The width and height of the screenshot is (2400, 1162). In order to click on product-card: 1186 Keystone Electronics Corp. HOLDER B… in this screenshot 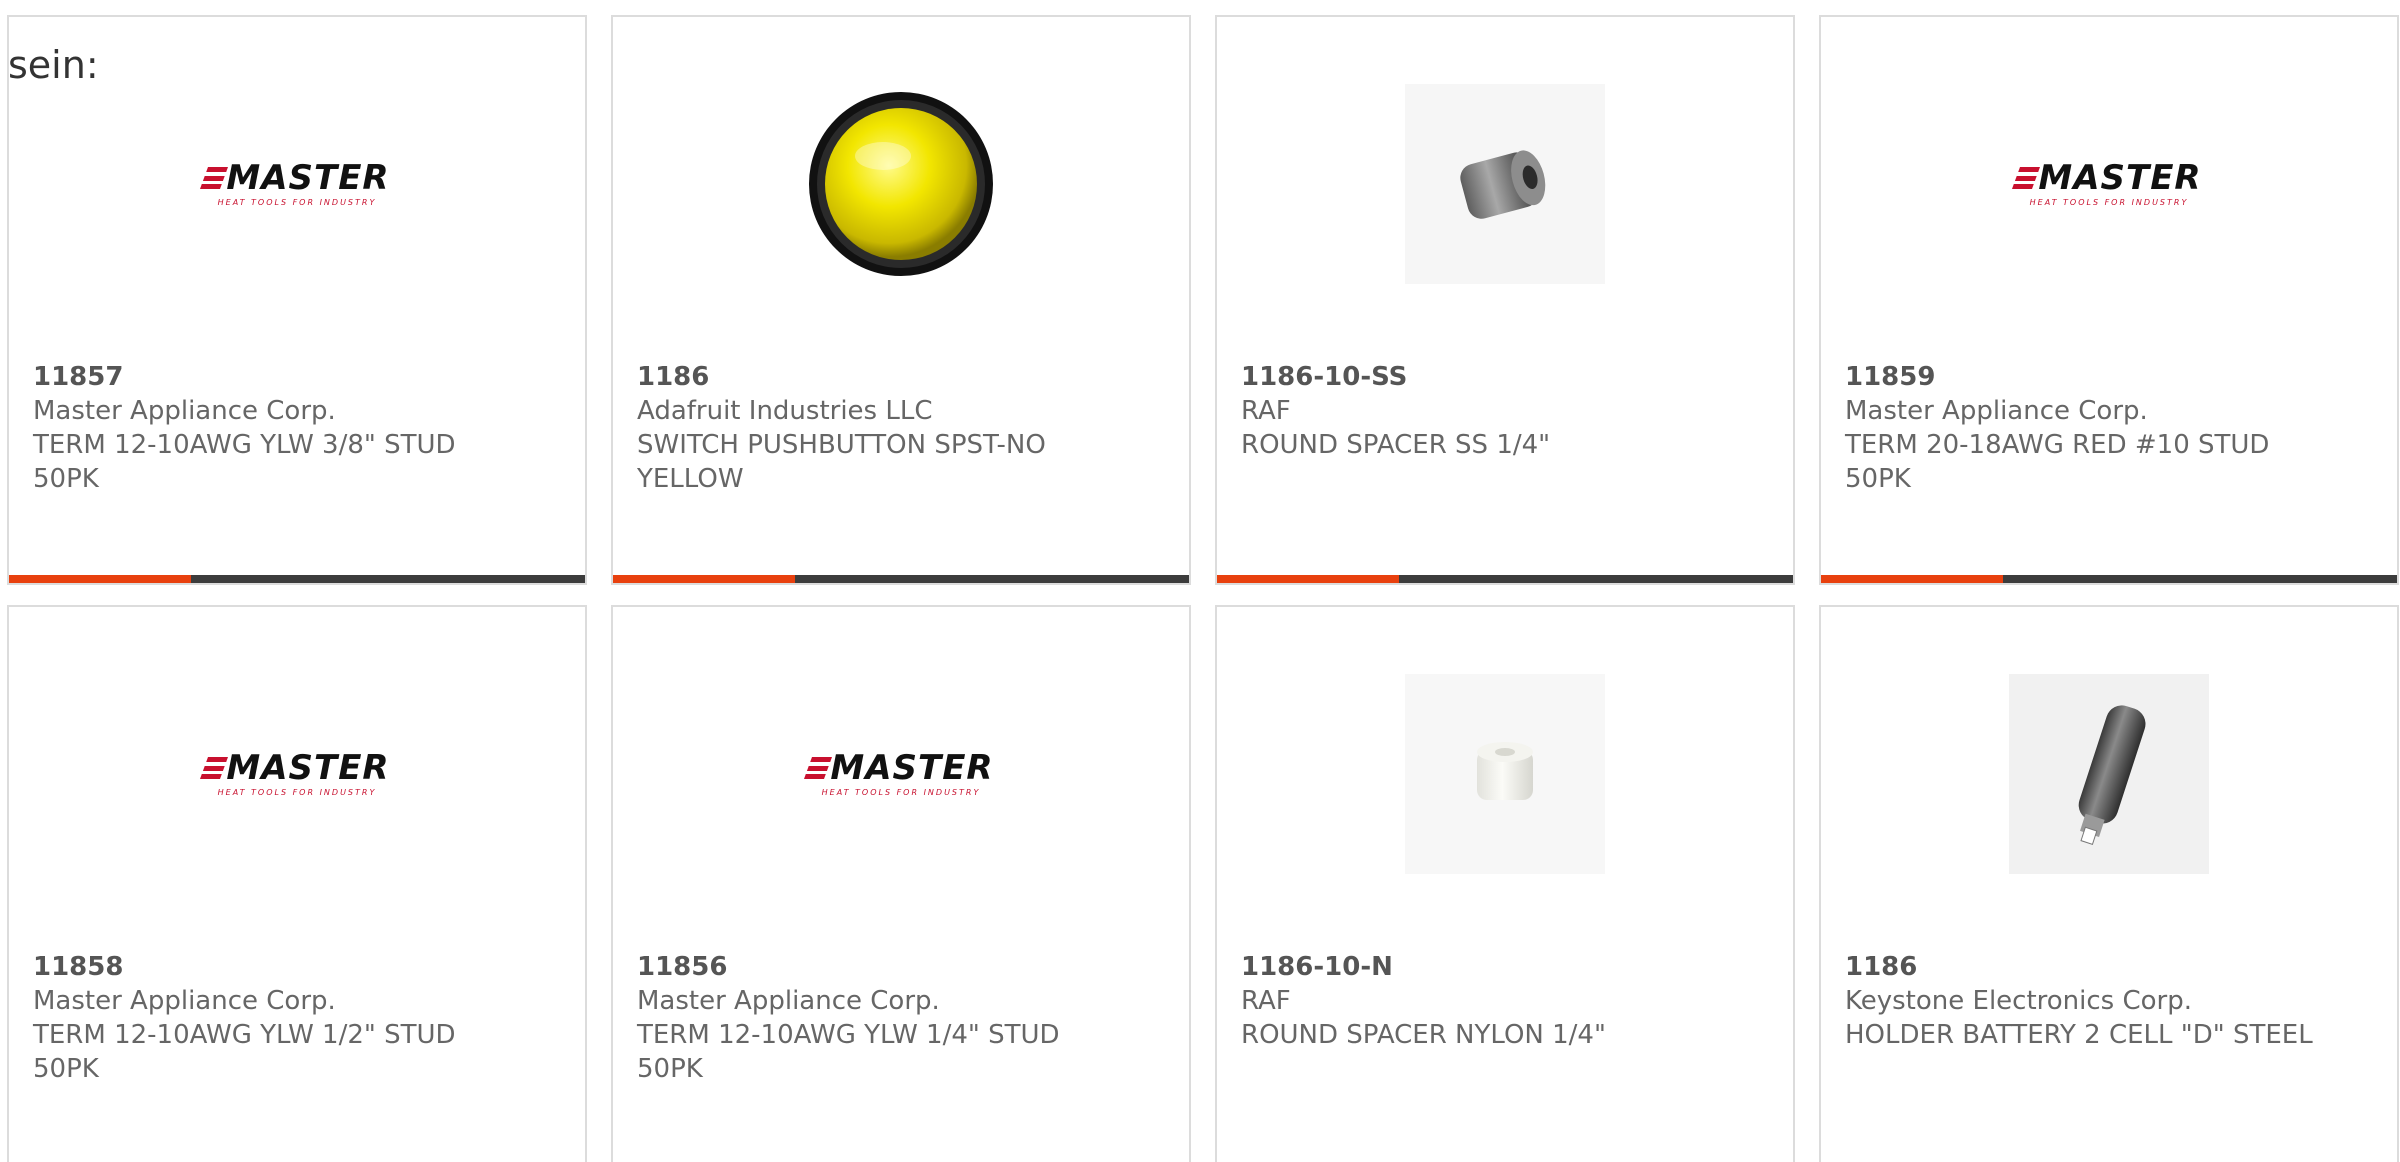, I will do `click(2109, 883)`.